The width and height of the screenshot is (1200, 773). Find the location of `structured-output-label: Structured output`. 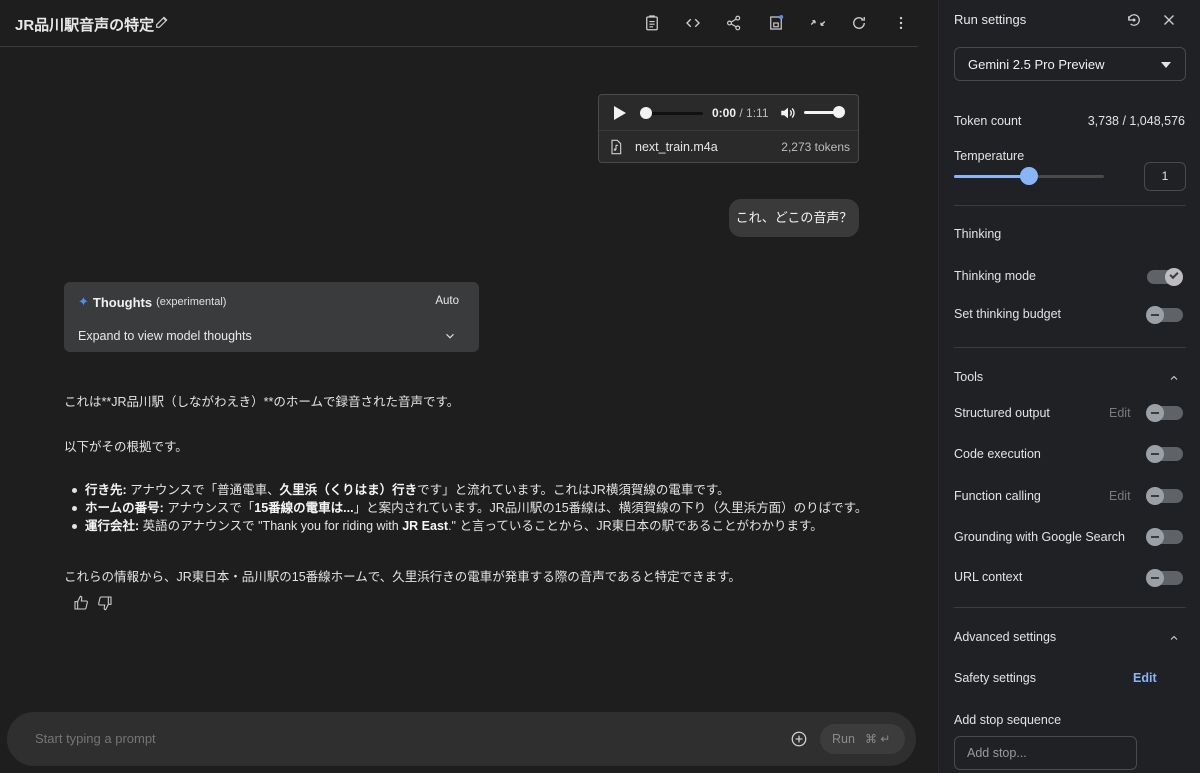

structured-output-label: Structured output is located at coordinates (1002, 413).